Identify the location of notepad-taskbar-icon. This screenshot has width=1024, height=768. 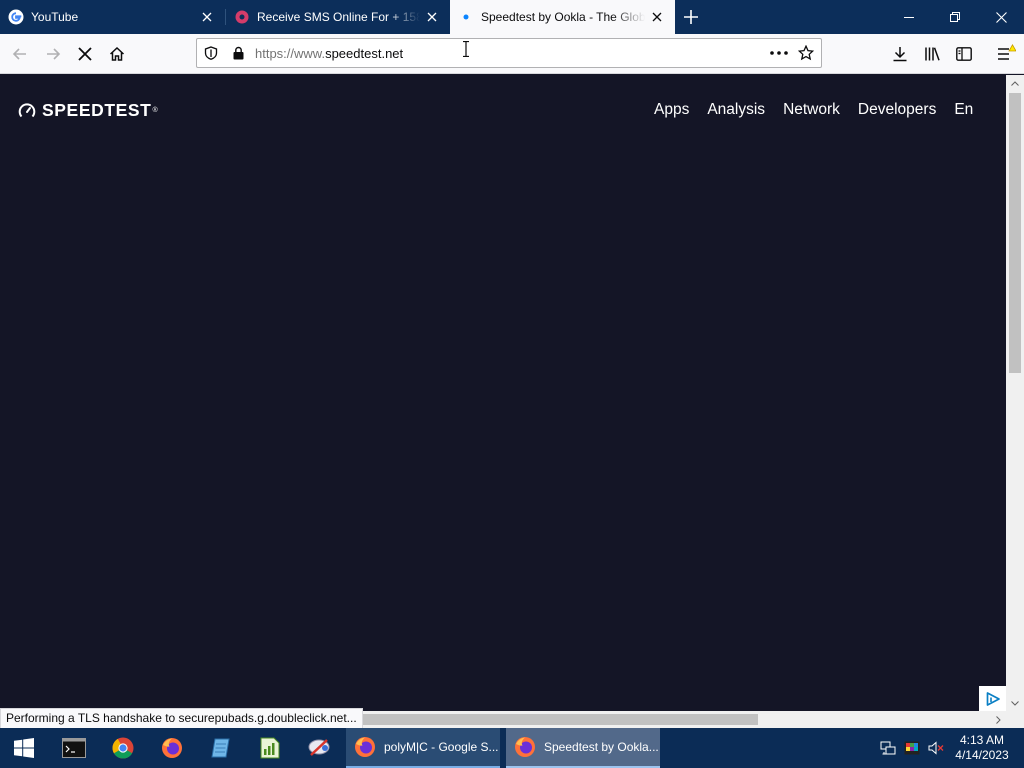
(221, 748).